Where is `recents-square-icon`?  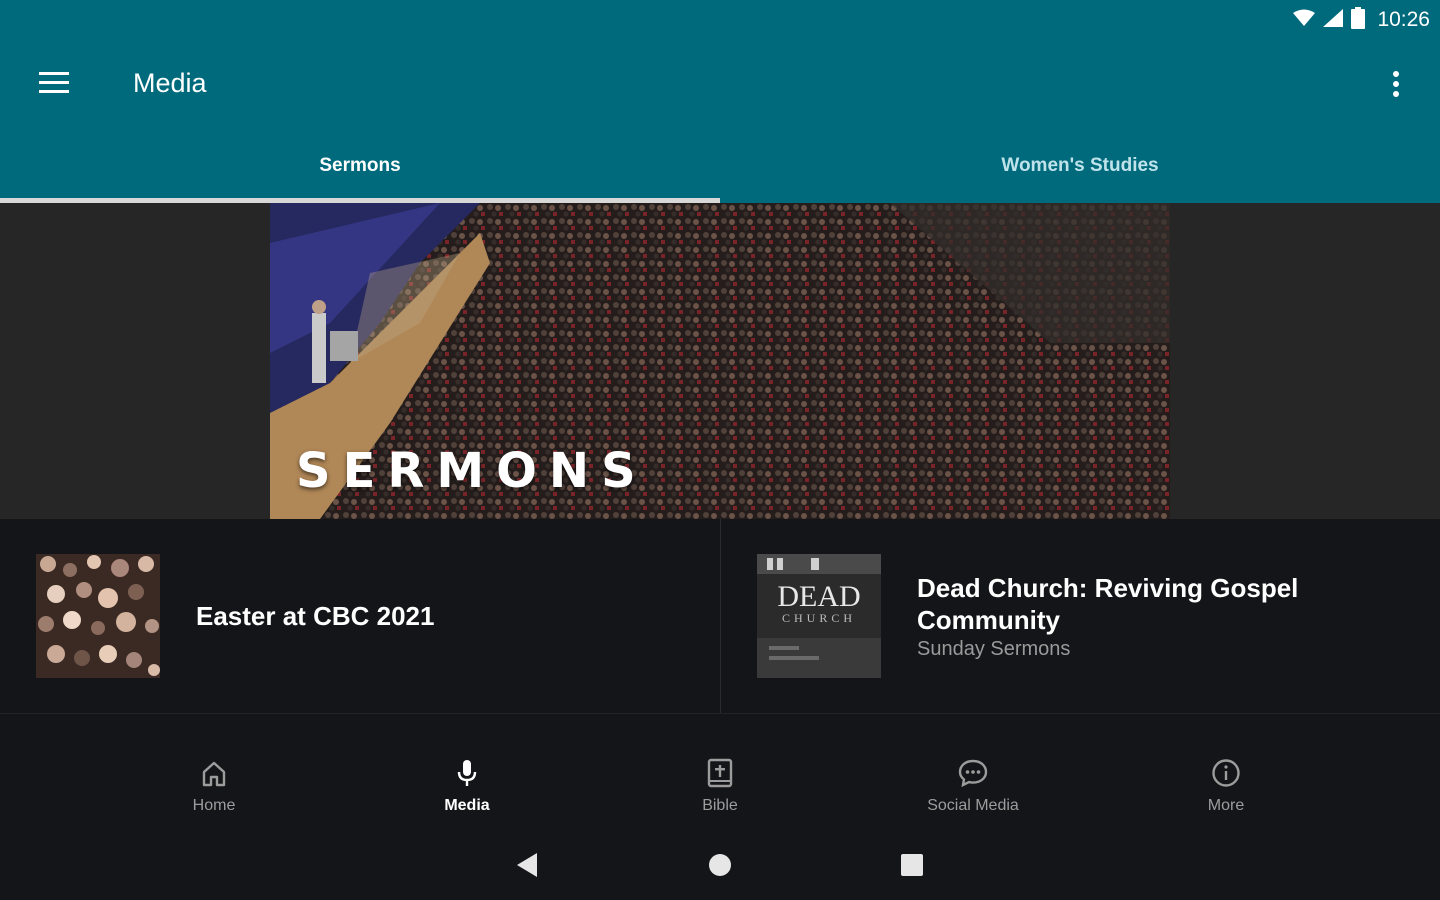
recents-square-icon is located at coordinates (912, 867).